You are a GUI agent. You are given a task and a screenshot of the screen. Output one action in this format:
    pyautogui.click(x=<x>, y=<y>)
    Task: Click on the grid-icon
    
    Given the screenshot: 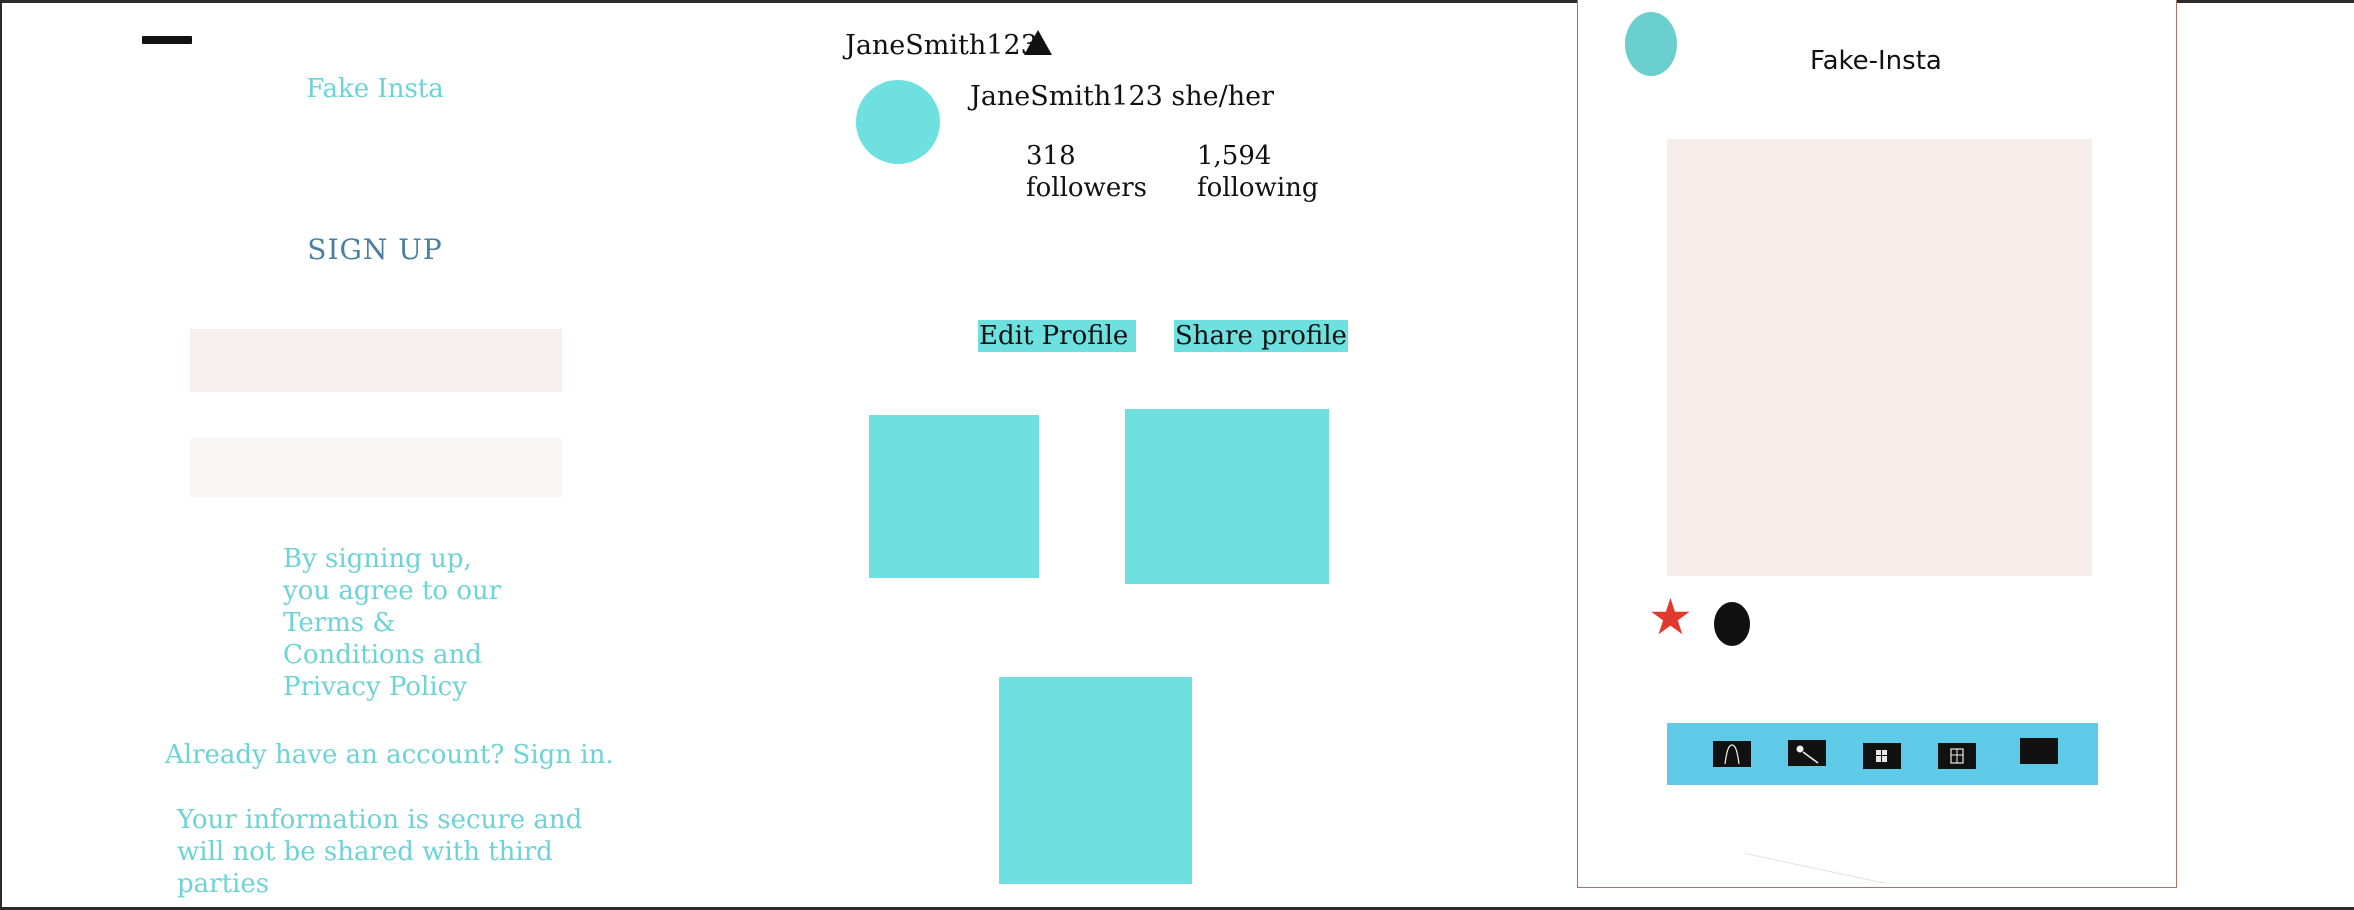 What is the action you would take?
    pyautogui.click(x=1882, y=756)
    